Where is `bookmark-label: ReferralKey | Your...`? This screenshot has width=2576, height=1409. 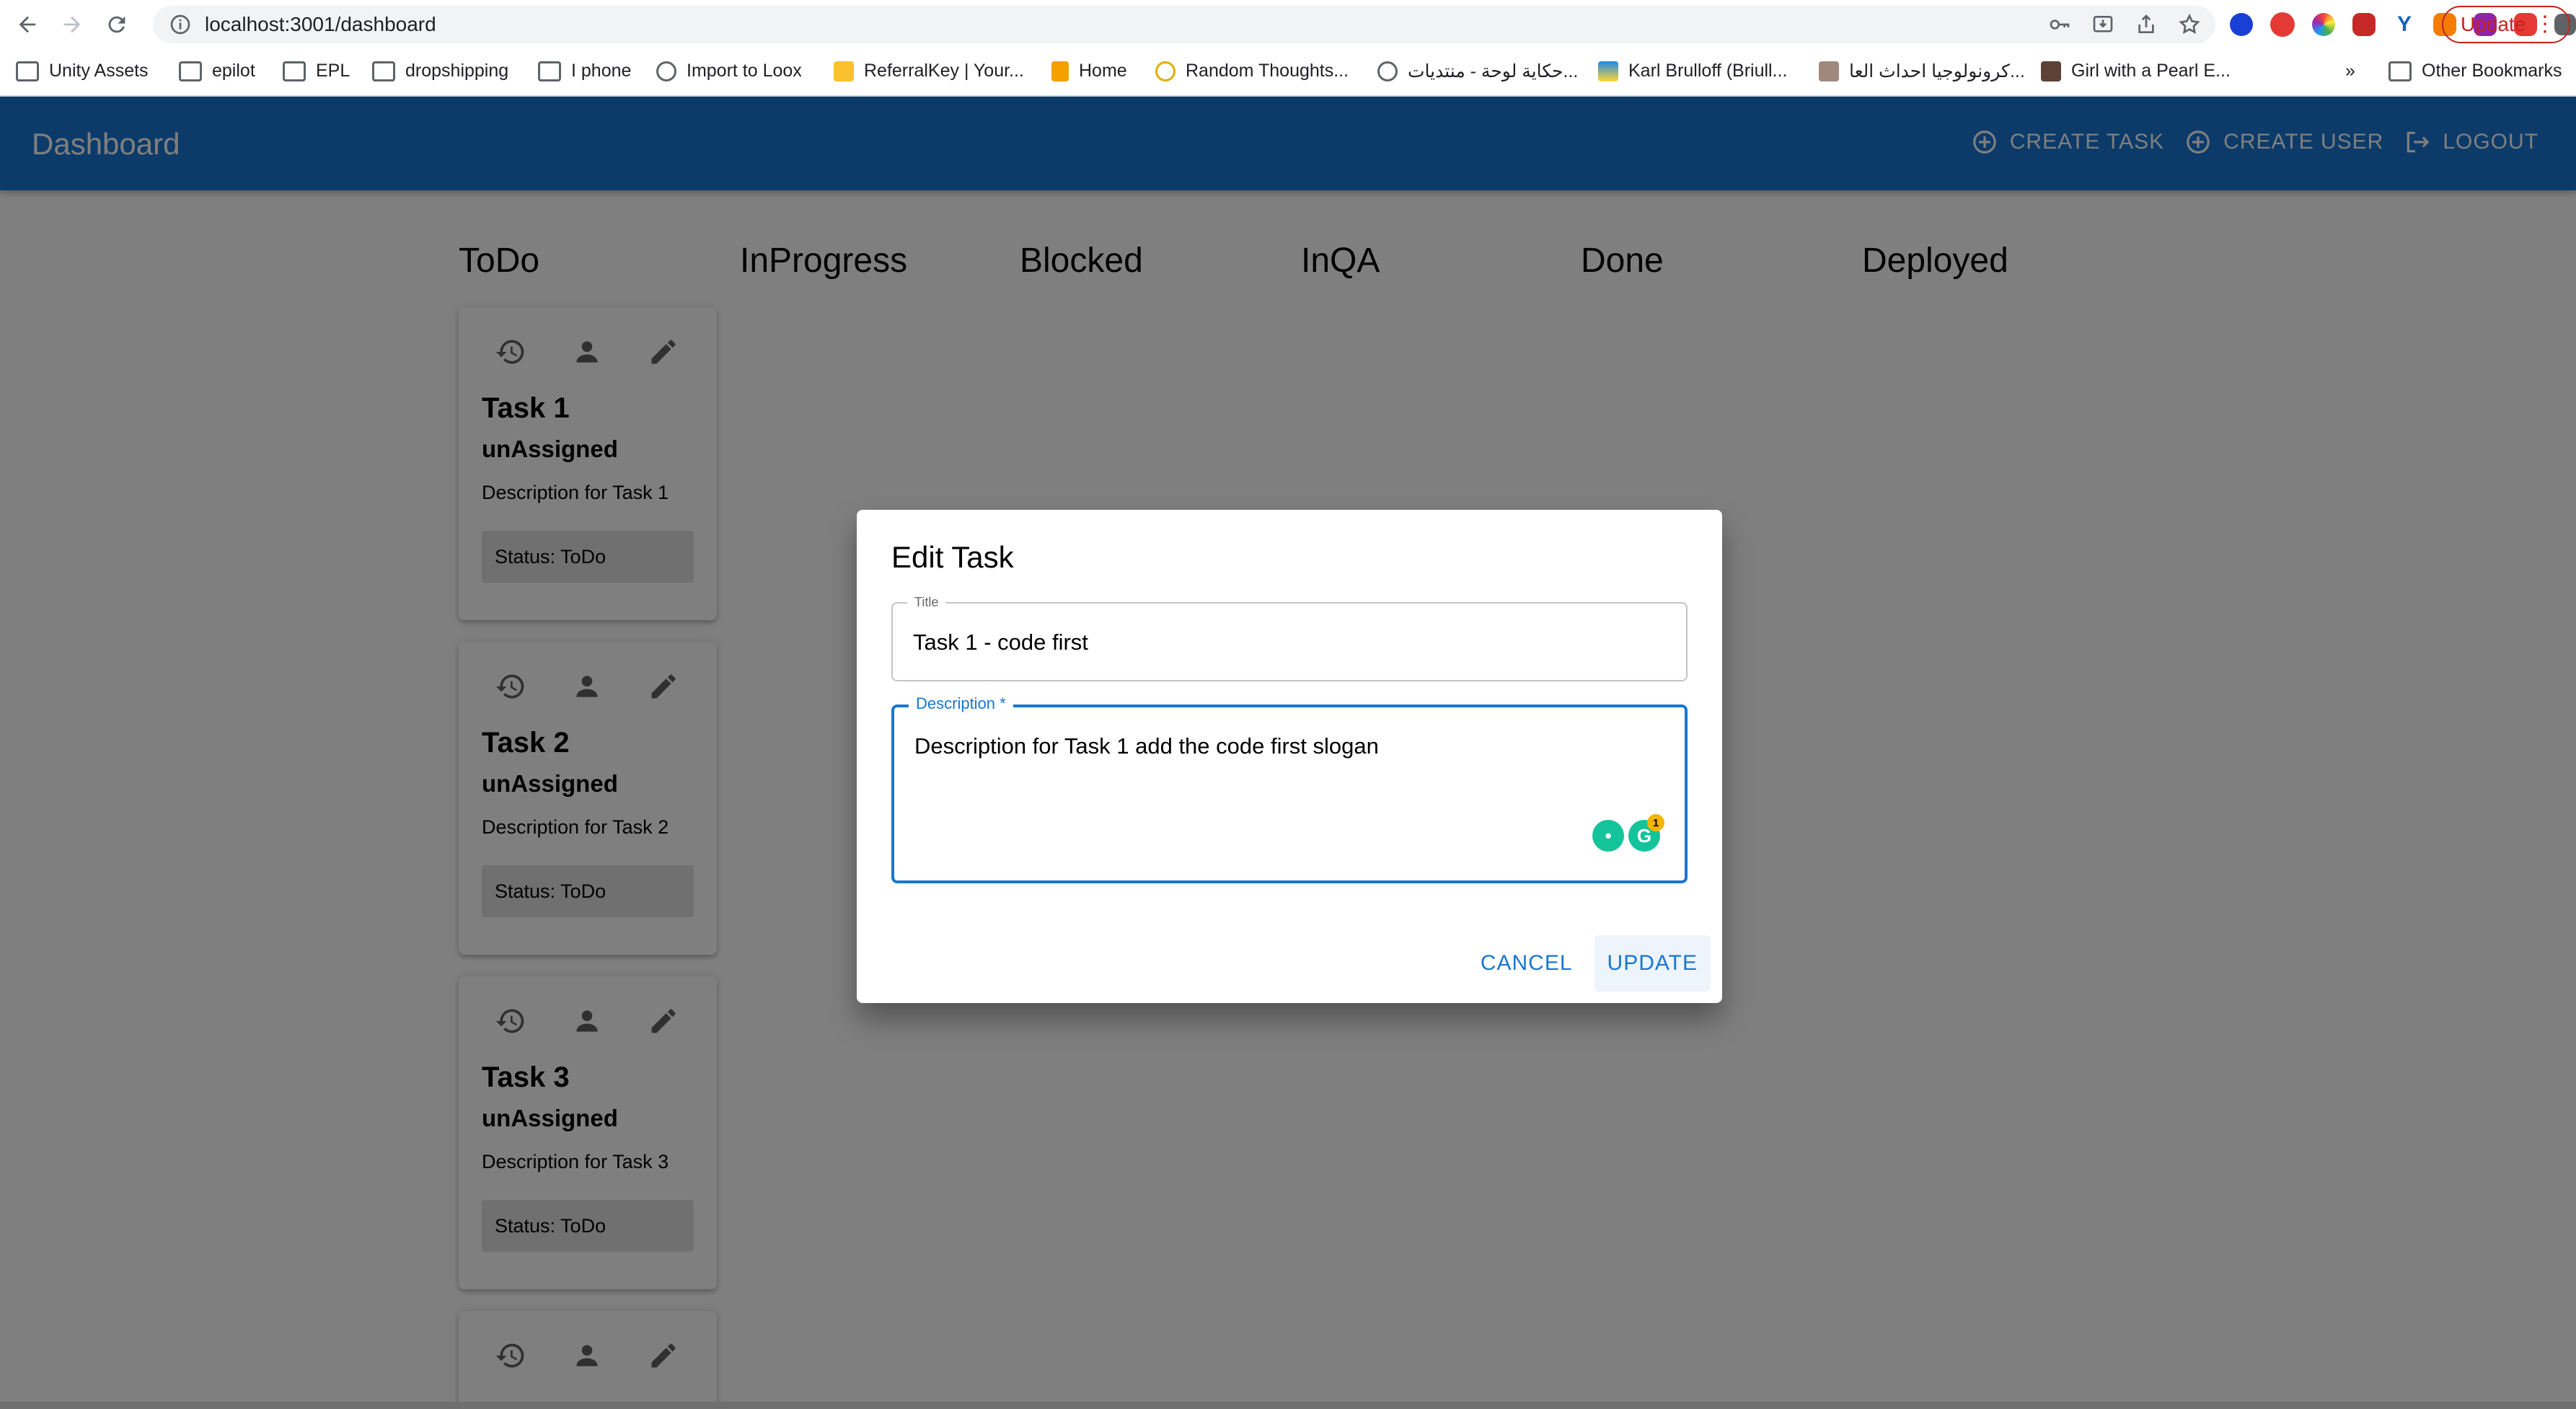 bookmark-label: ReferralKey | Your... is located at coordinates (944, 71).